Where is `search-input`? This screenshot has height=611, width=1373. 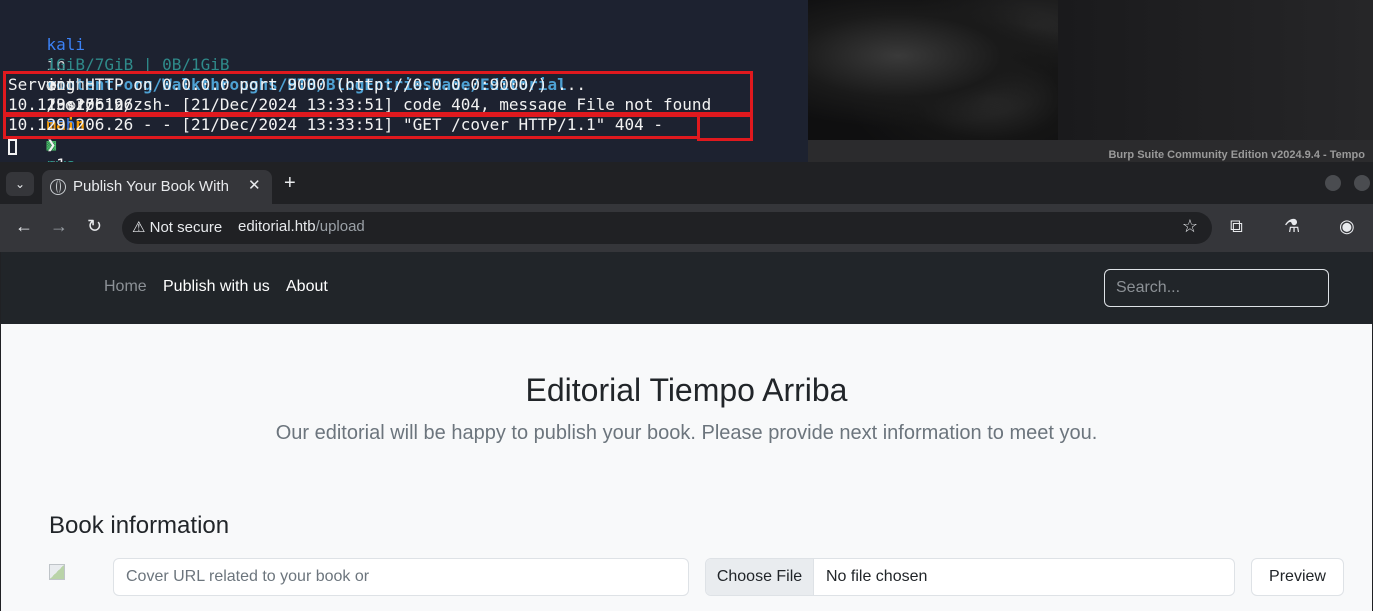 search-input is located at coordinates (1216, 288).